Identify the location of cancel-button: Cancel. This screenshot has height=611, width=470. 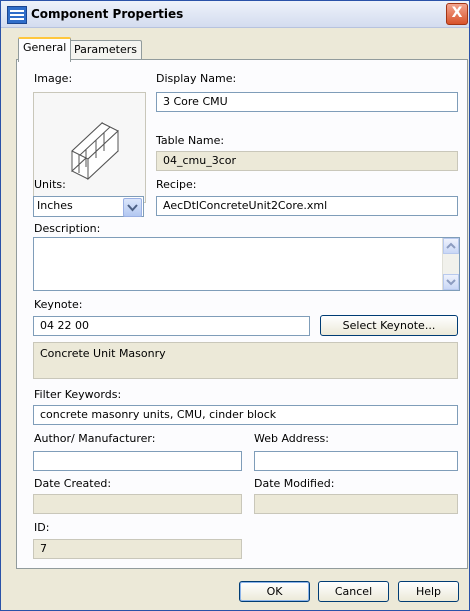
(353, 591).